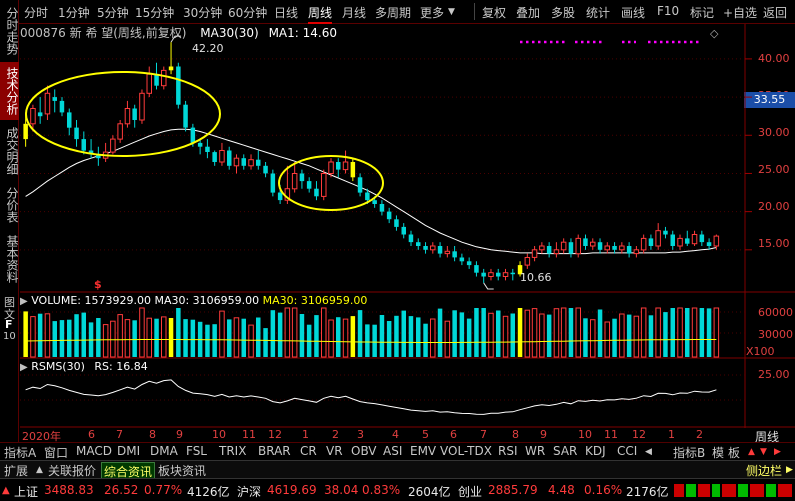 This screenshot has height=501, width=795. I want to click on triangle-down-icon: ▼, so click(763, 452).